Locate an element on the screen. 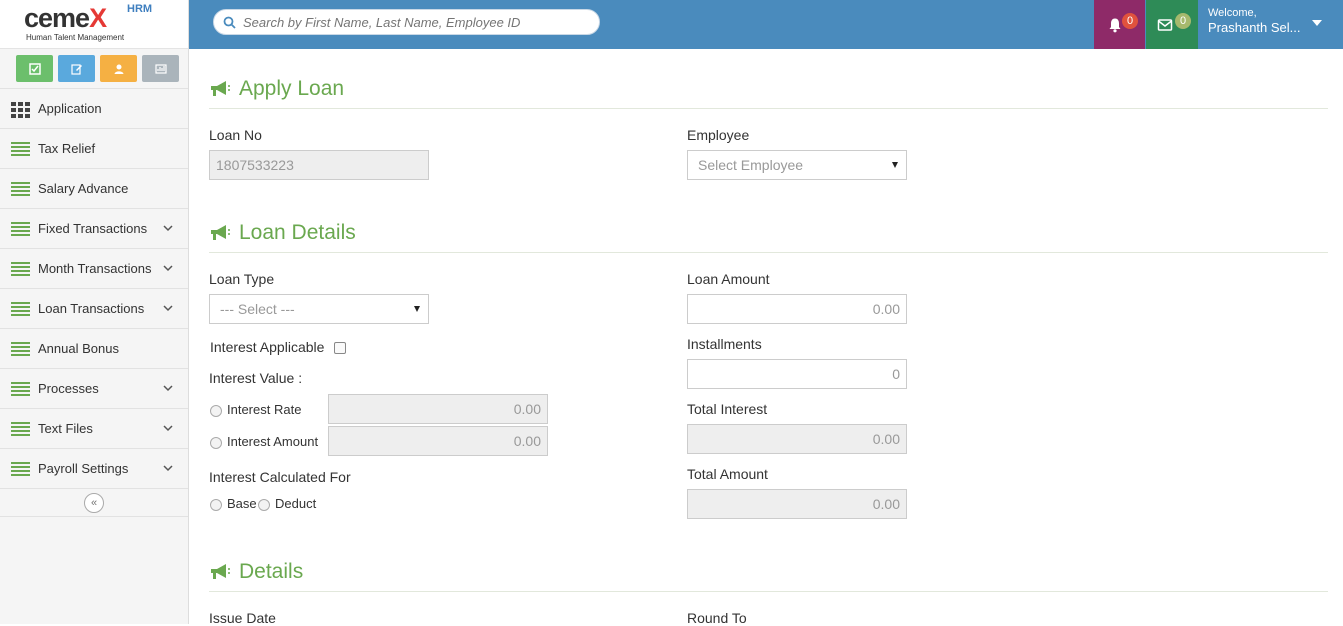 Image resolution: width=1343 pixels, height=626 pixels. search-input is located at coordinates (413, 22).